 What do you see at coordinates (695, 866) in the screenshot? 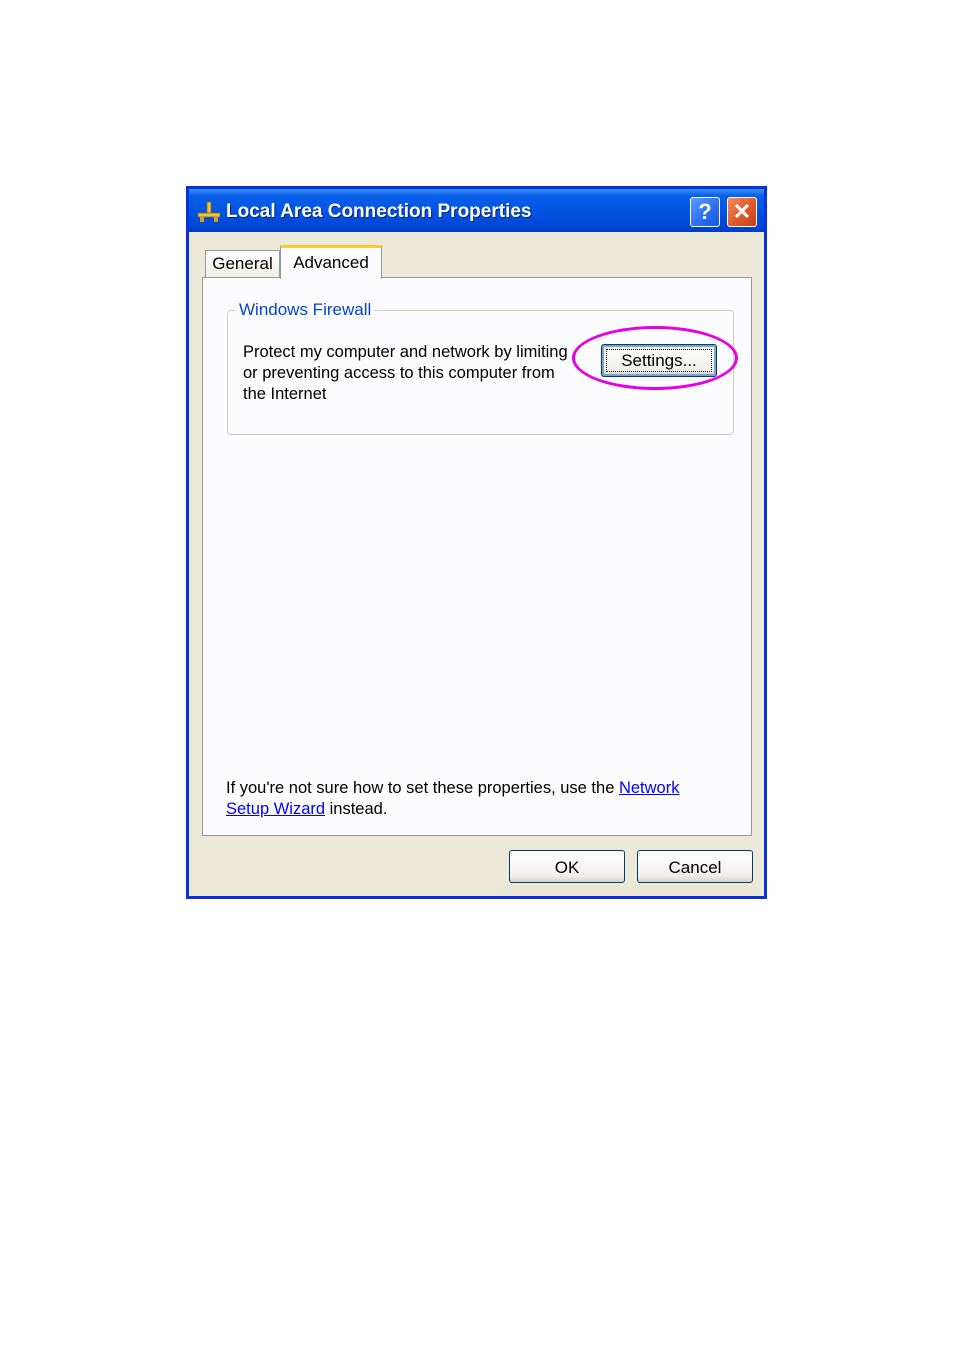
I see `cancel-button: Cancel` at bounding box center [695, 866].